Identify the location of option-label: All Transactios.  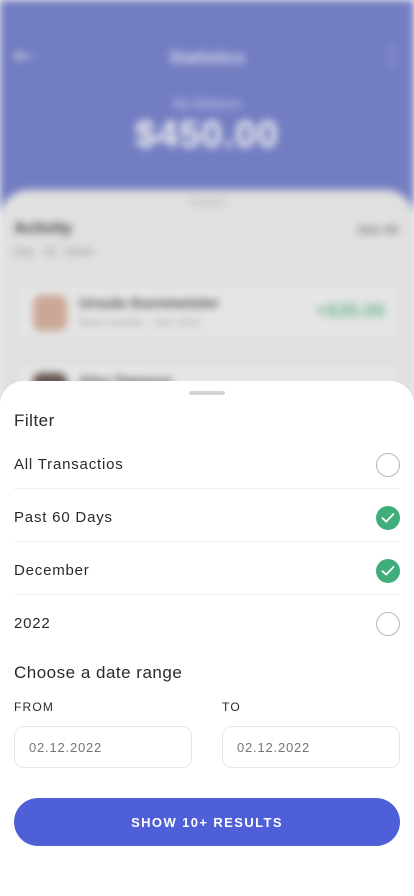
(69, 464).